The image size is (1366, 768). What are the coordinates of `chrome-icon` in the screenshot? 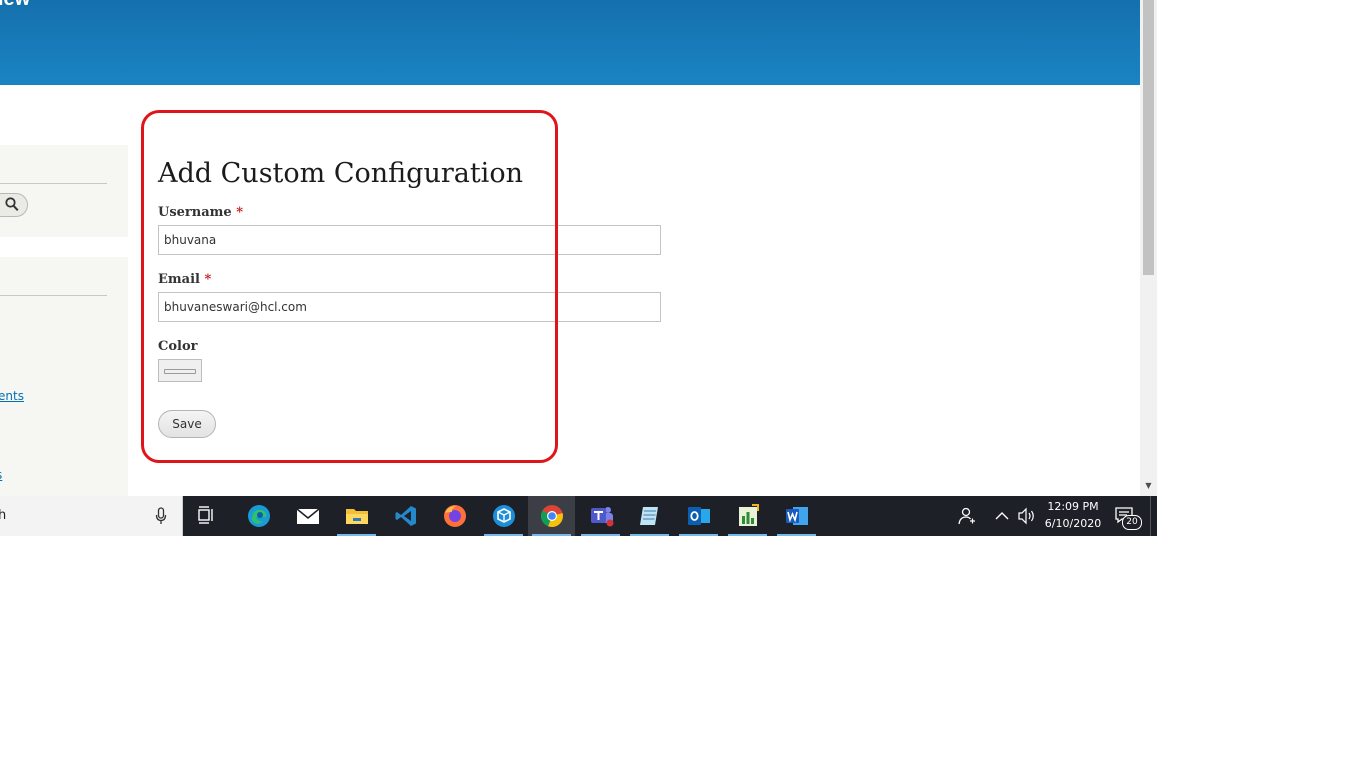 It's located at (551, 516).